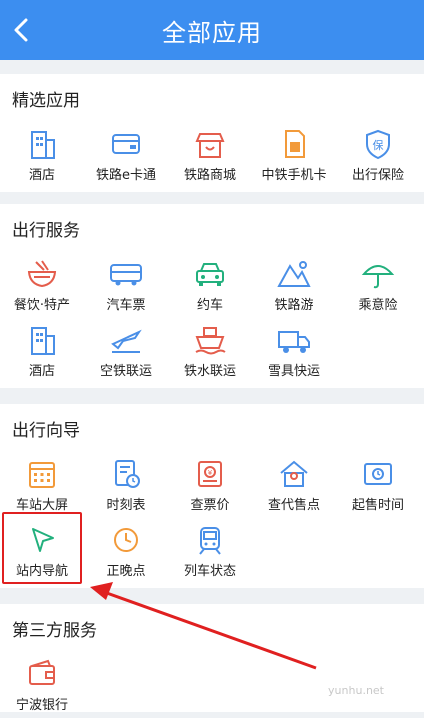 This screenshot has height=718, width=424. I want to click on sim-card-icon, so click(295, 144).